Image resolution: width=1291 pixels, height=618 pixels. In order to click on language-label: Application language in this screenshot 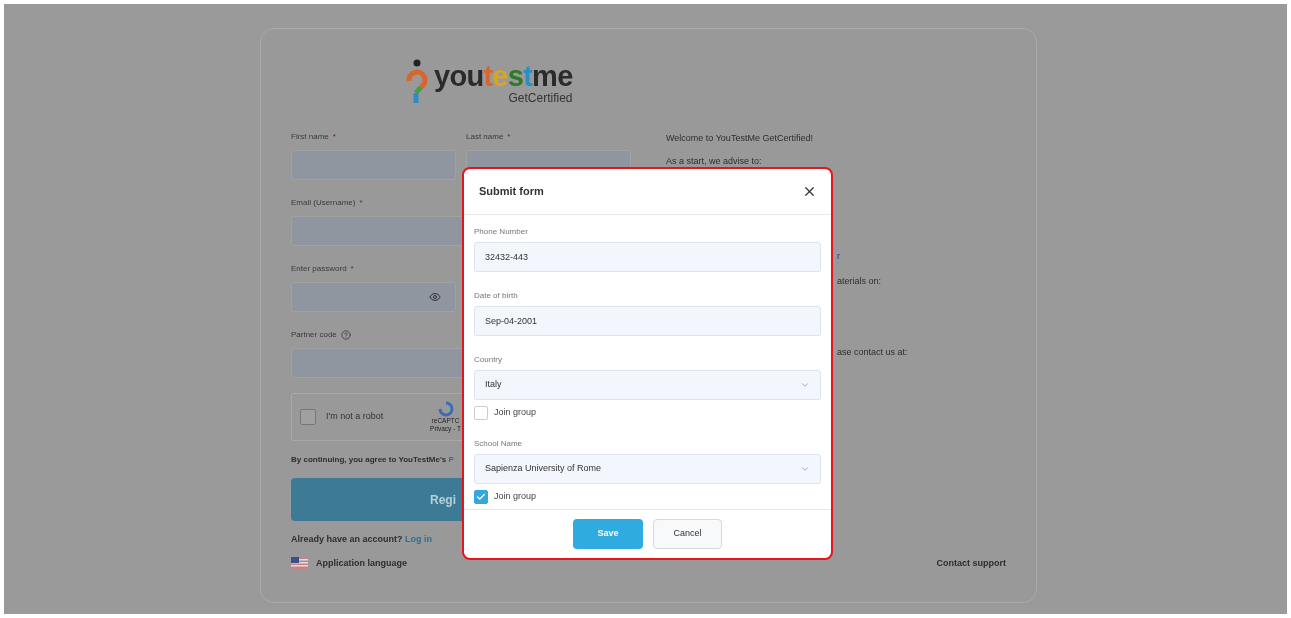, I will do `click(361, 563)`.